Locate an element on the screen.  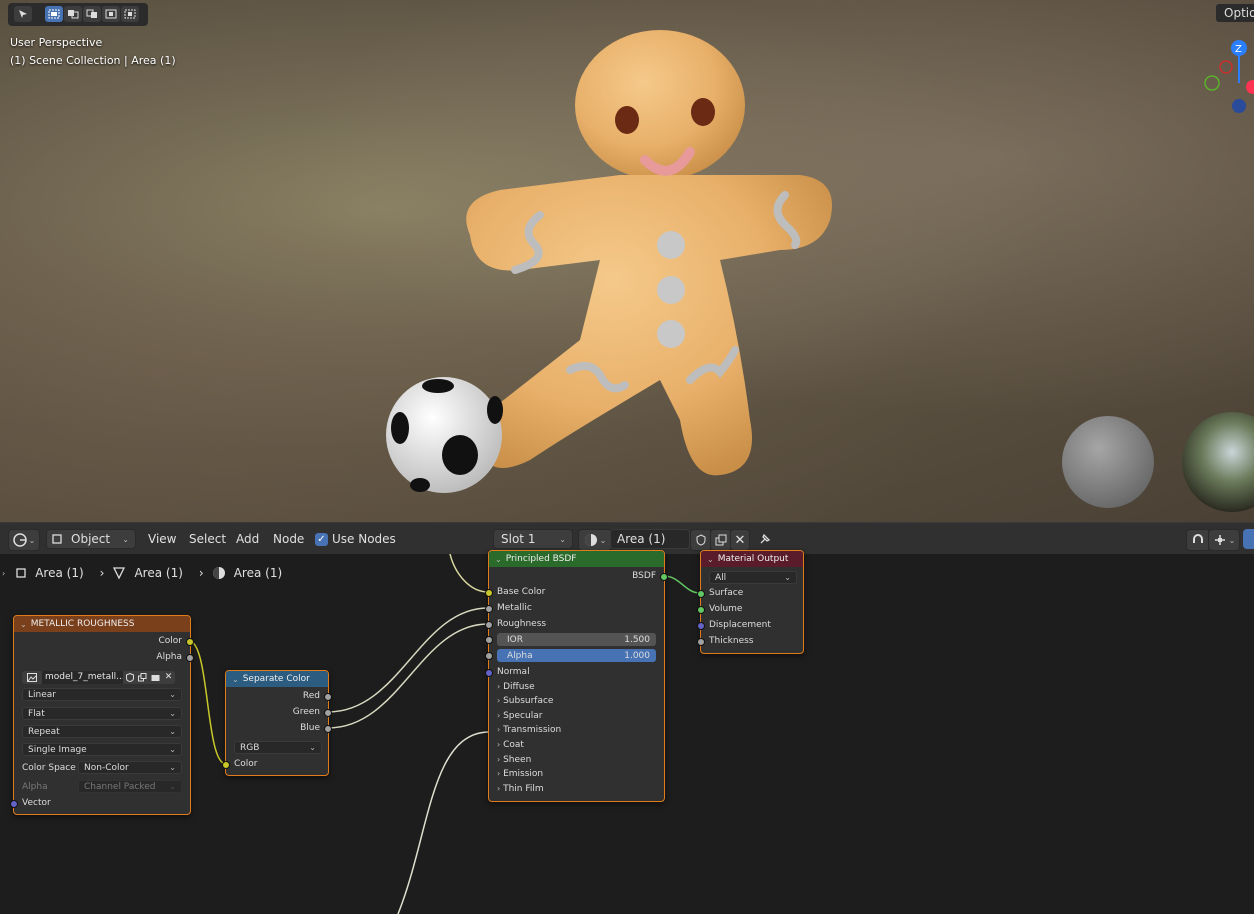
panel-transmission: › Transmission is located at coordinates (529, 730).